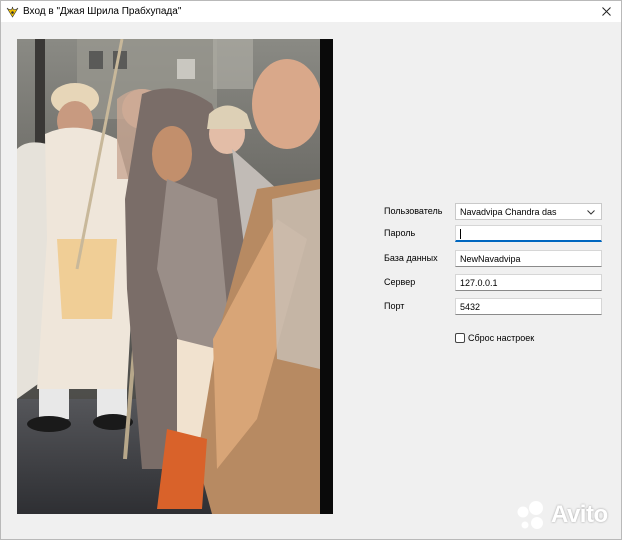 The height and width of the screenshot is (540, 622). Describe the element at coordinates (528, 258) in the screenshot. I see `database-field: NewNavadvipa` at that location.